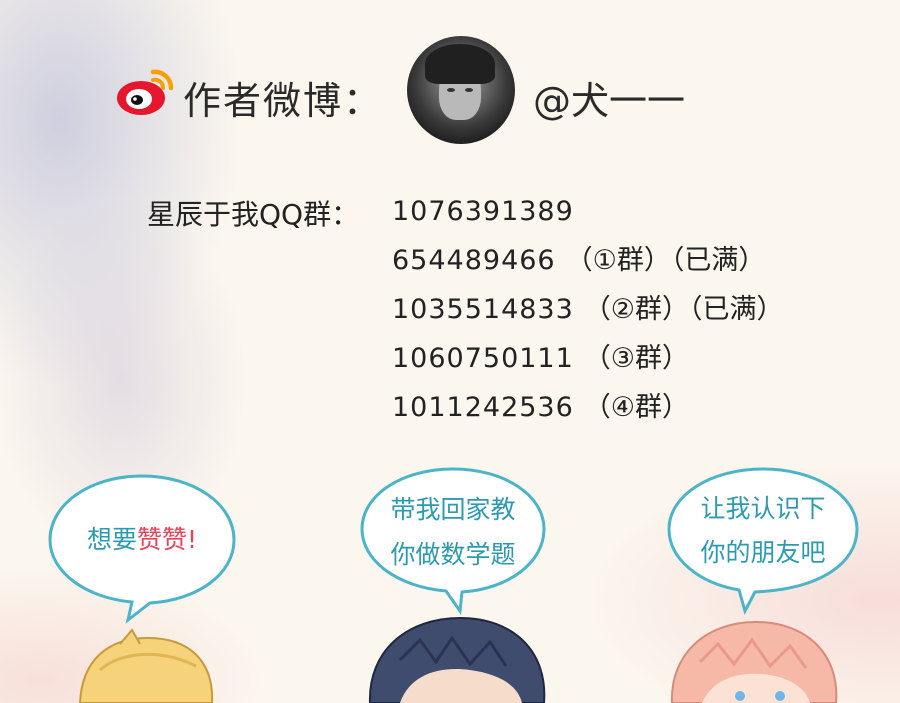 The width and height of the screenshot is (900, 703). I want to click on qq-group-number: 1011242536, so click(483, 407).